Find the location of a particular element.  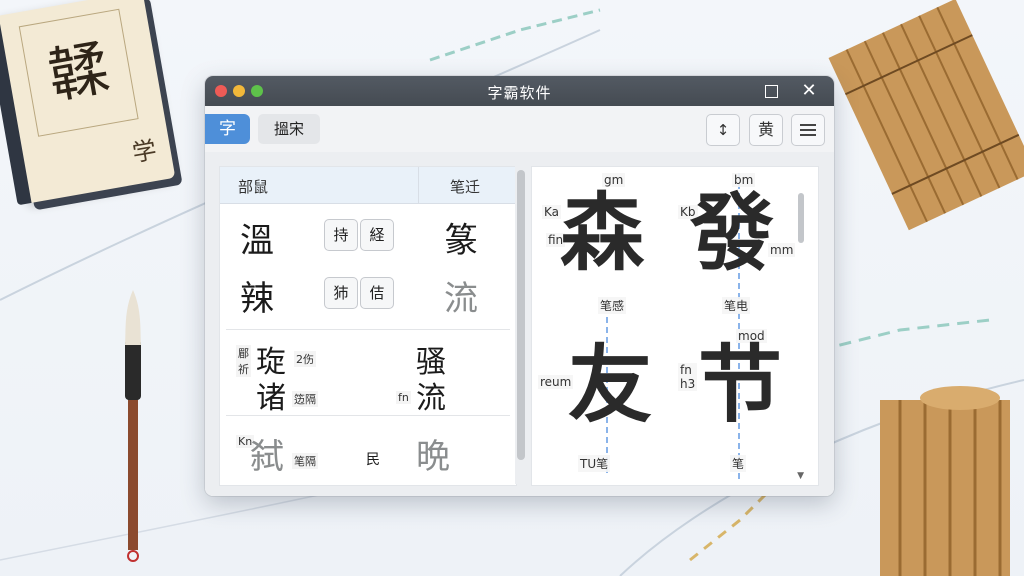

book-illustration: 韖 学 is located at coordinates (88, 103).